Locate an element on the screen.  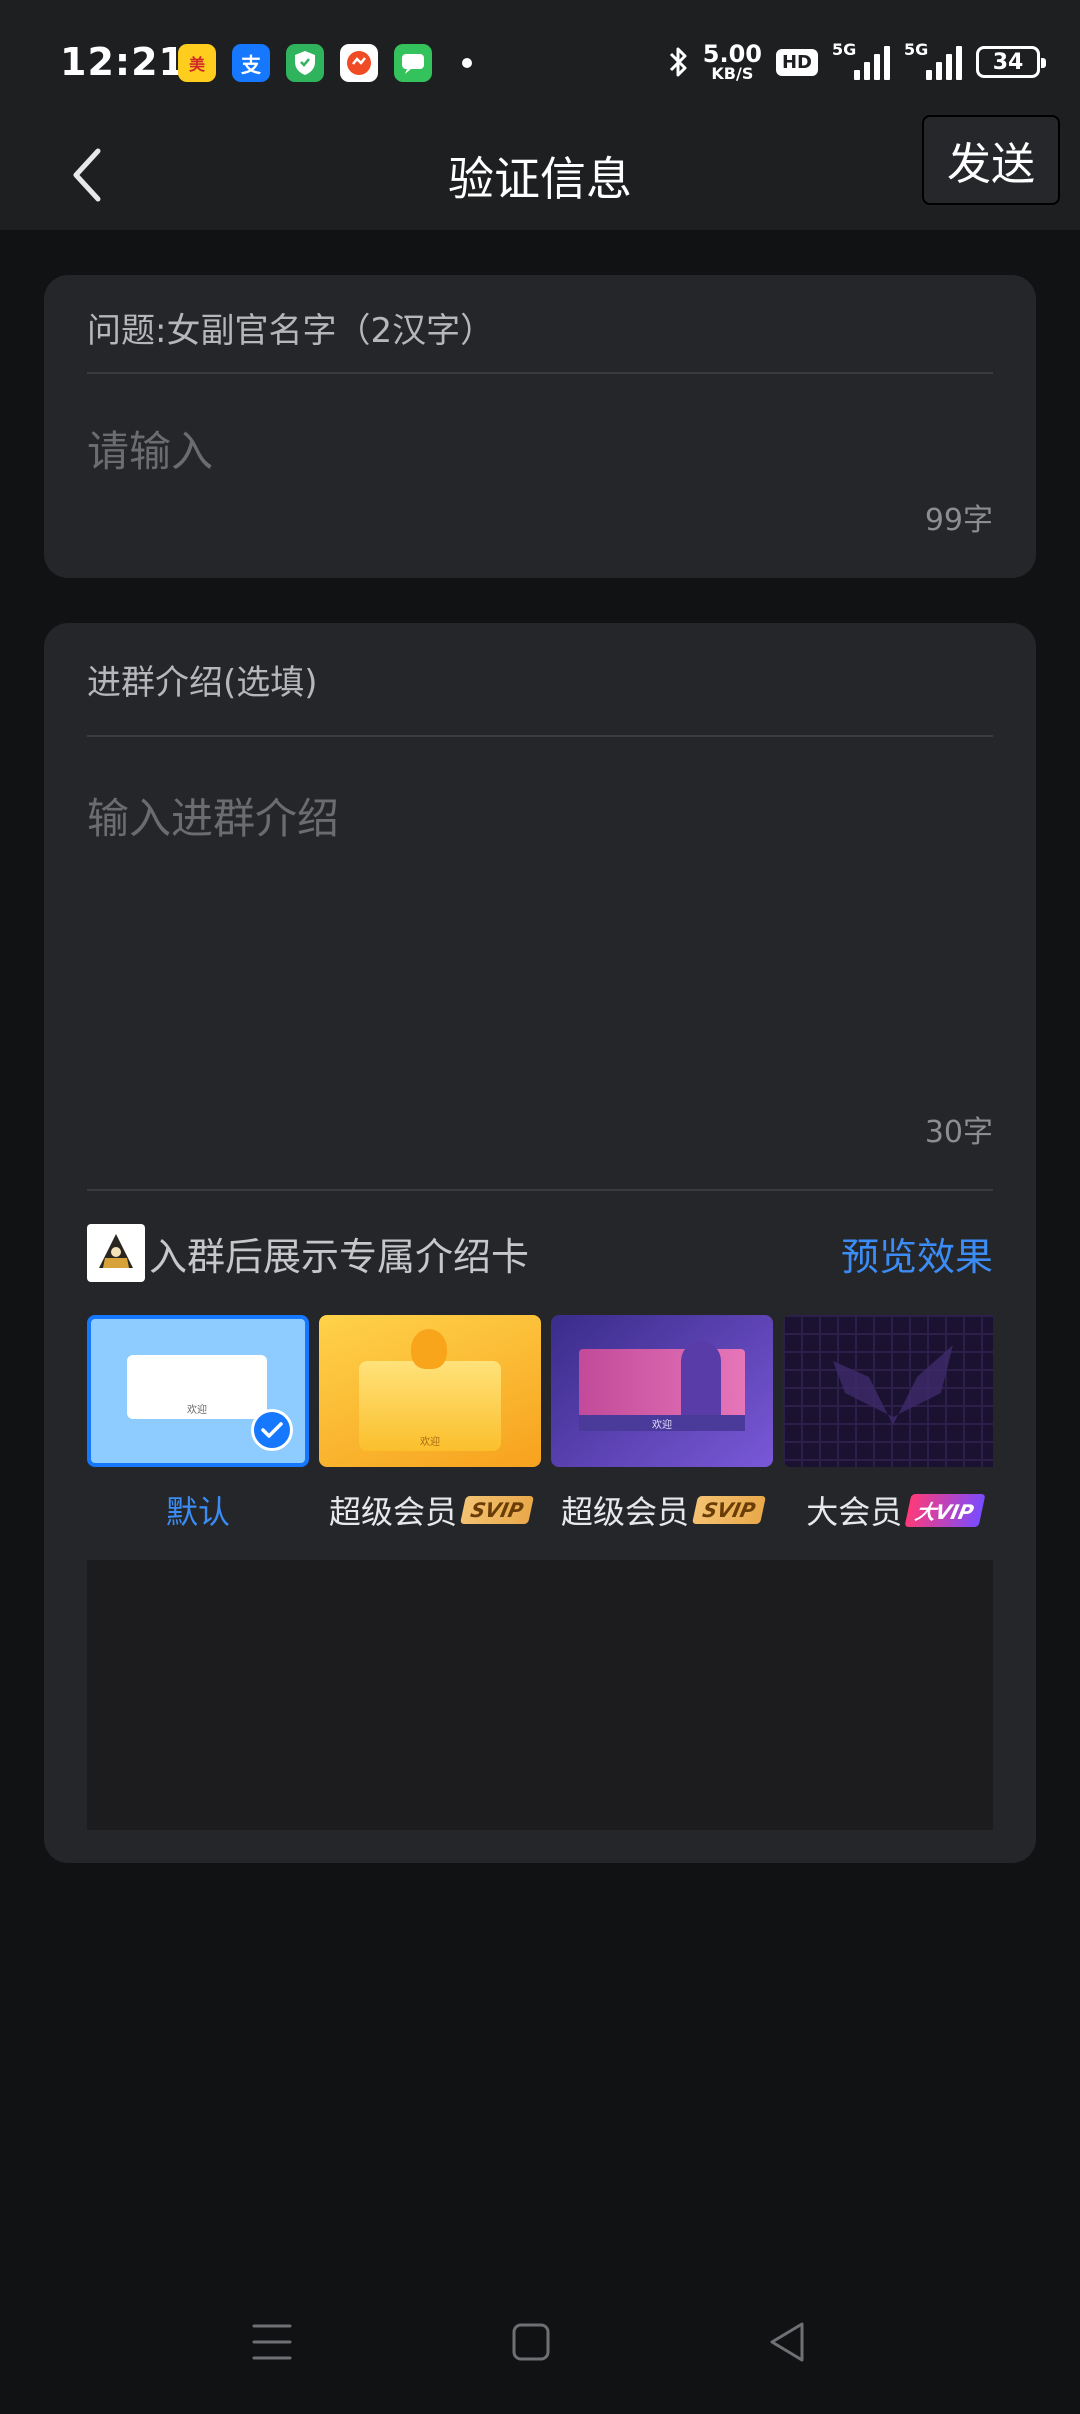
back-nav-icon is located at coordinates (788, 2342).